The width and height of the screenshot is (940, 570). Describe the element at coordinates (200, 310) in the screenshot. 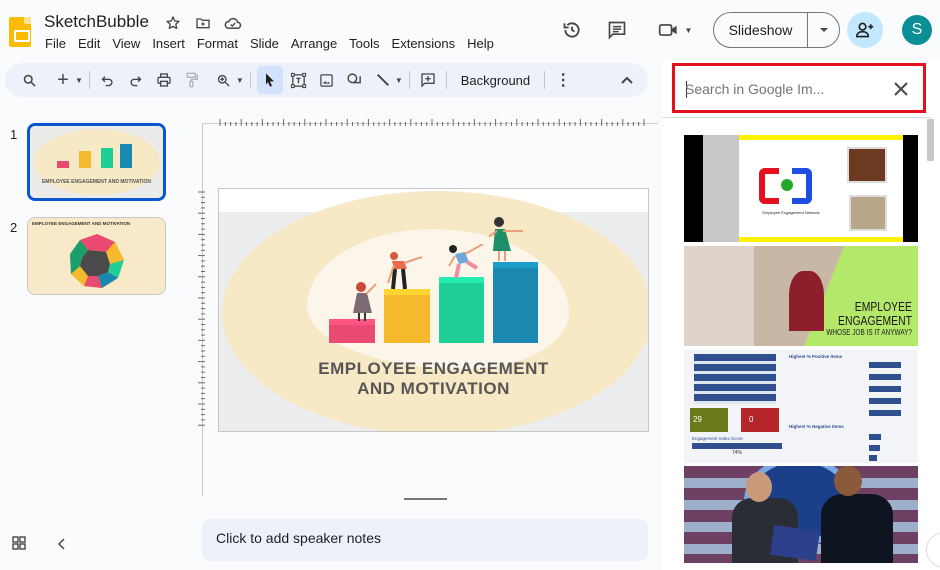

I see `vertical-ruler` at that location.